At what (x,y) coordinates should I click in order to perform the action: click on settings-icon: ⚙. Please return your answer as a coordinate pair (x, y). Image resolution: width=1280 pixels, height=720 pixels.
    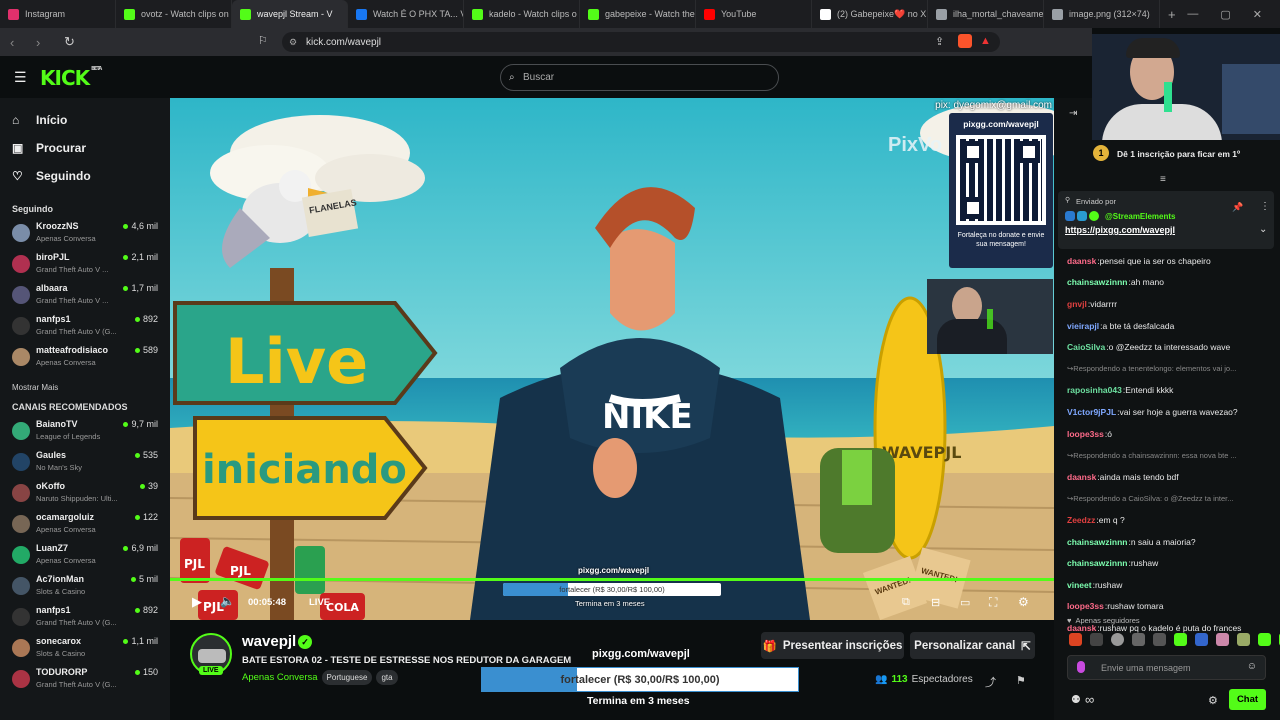
    Looking at the image, I should click on (1023, 602).